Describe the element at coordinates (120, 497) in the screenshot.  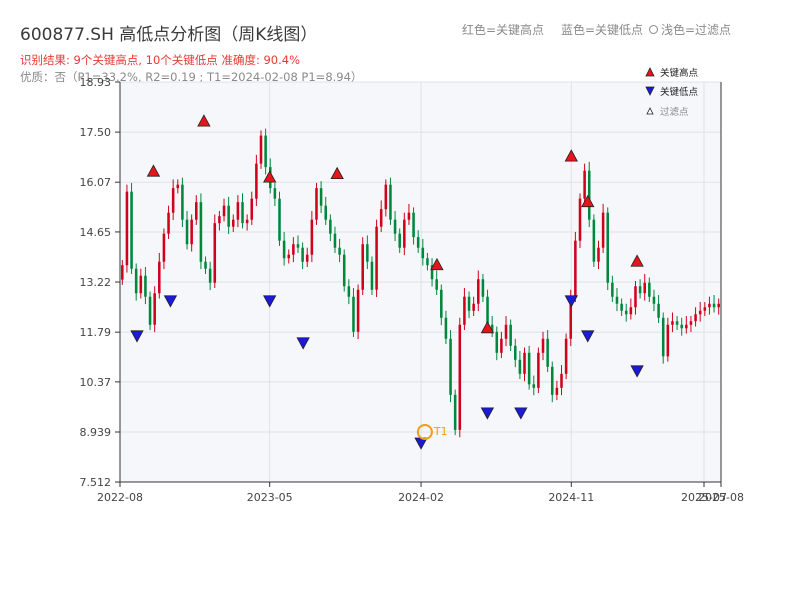
I see `x-tick-label: 2022-08` at that location.